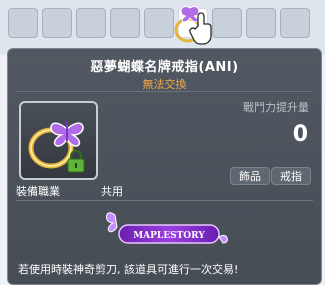 This screenshot has width=325, height=285. Describe the element at coordinates (56, 147) in the screenshot. I see `butterfly-ring-icon` at that location.